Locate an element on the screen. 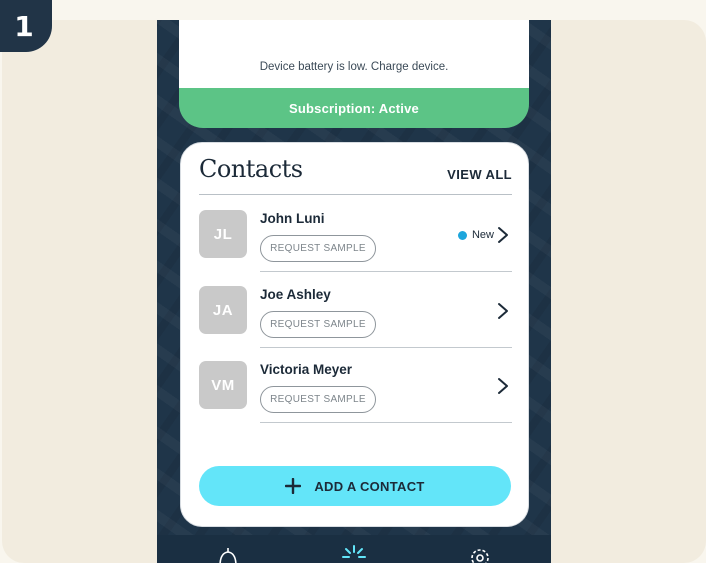 The height and width of the screenshot is (563, 706). bottom-nav is located at coordinates (354, 549).